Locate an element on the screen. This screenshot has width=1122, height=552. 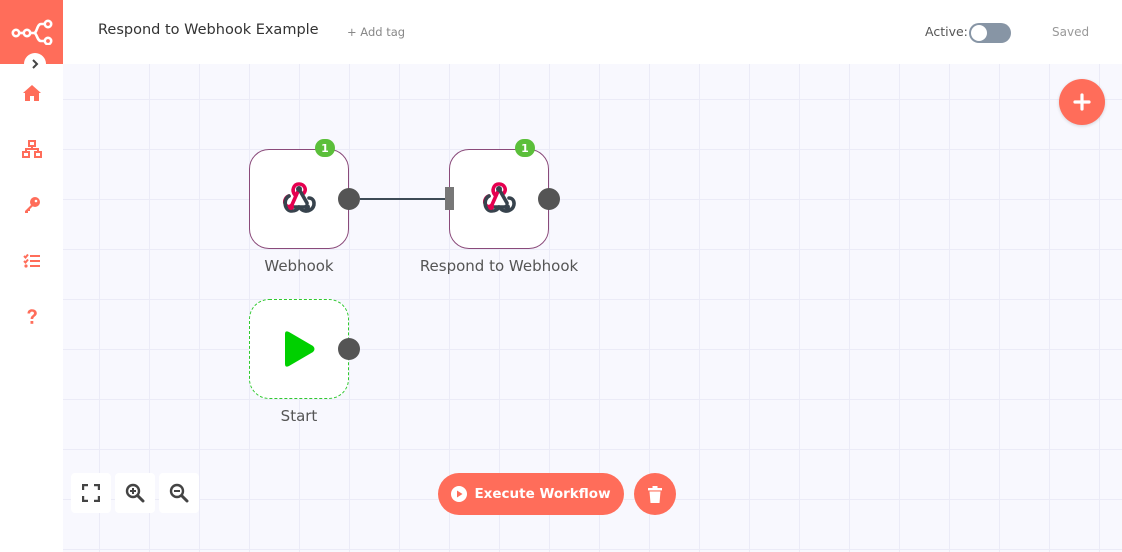
connection-line is located at coordinates (405, 199).